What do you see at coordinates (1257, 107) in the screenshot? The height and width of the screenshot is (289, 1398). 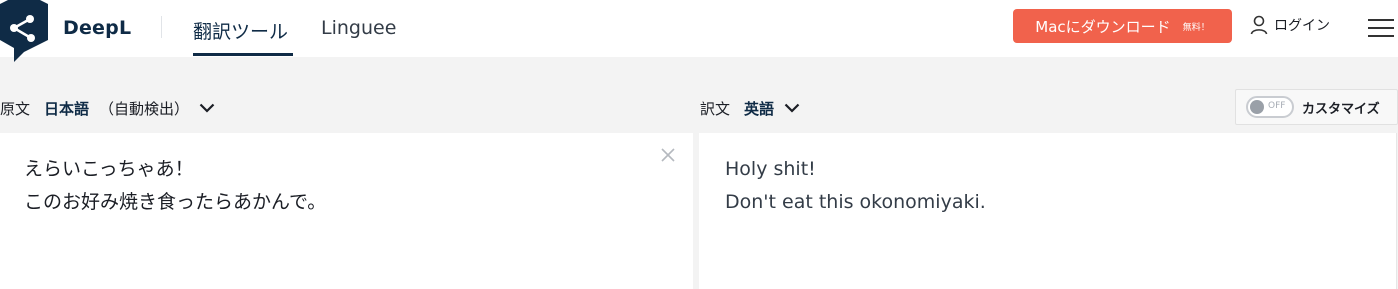 I see `toggle-knob` at bounding box center [1257, 107].